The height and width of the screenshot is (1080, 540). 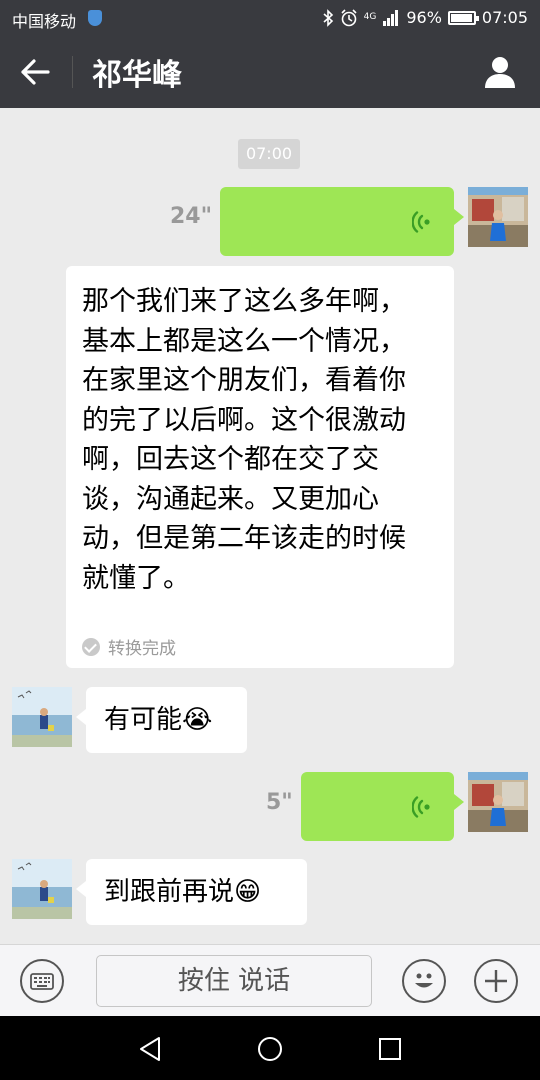 I want to click on alarm-icon, so click(x=349, y=17).